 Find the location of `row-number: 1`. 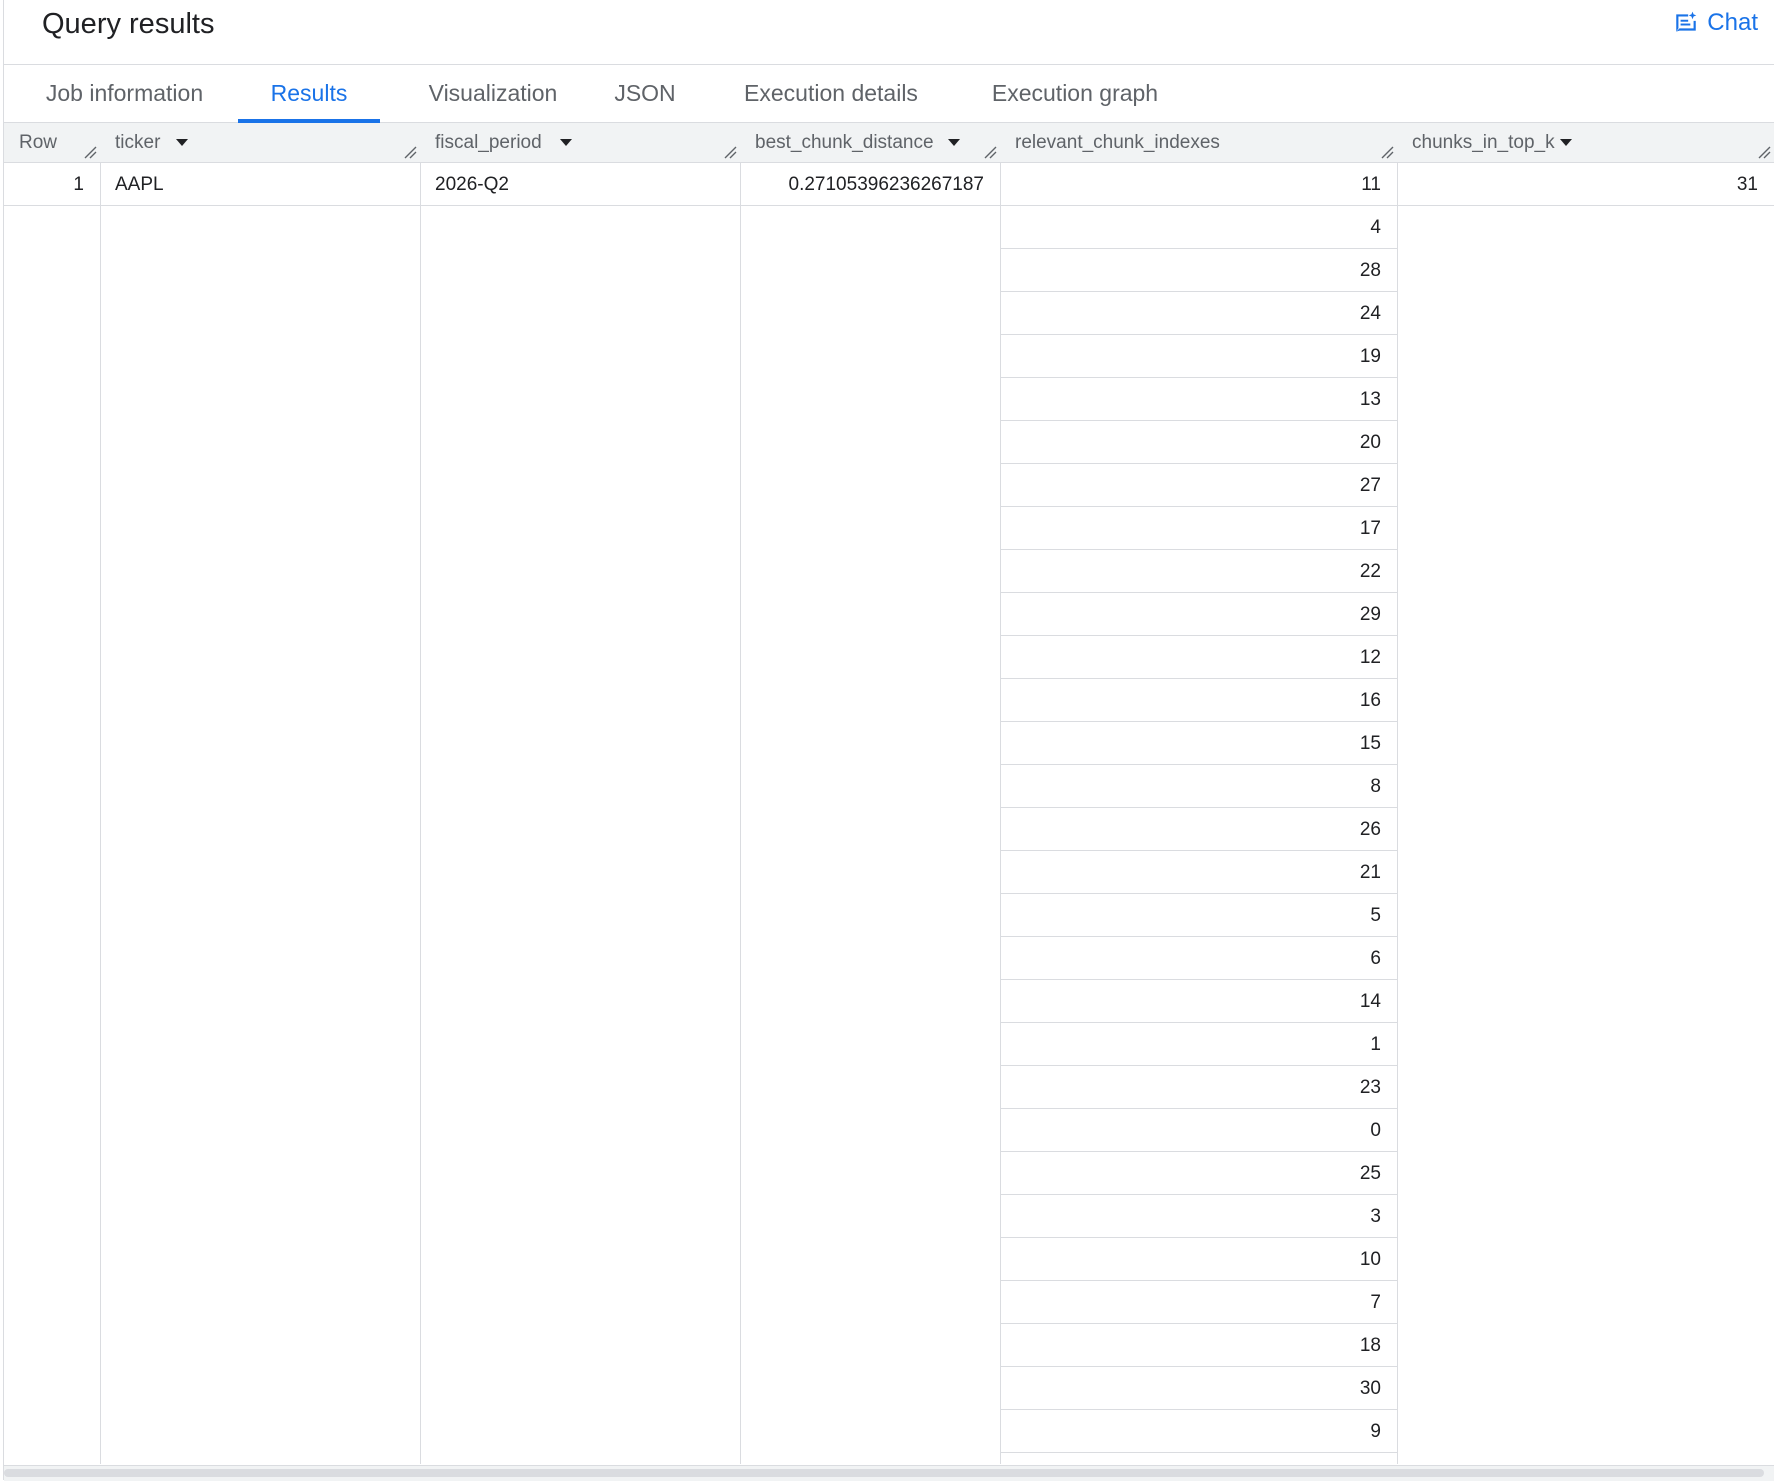

row-number: 1 is located at coordinates (78, 184).